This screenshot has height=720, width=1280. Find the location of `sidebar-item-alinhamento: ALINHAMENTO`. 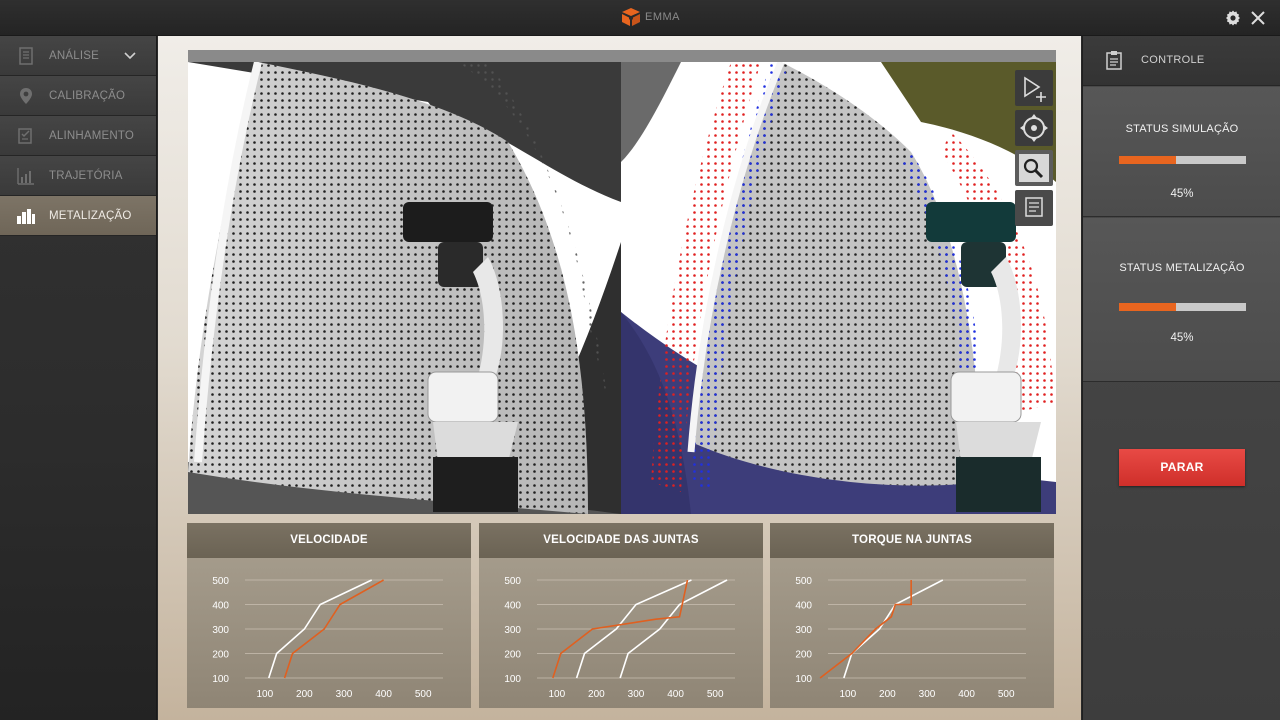

sidebar-item-alinhamento: ALINHAMENTO is located at coordinates (78, 136).